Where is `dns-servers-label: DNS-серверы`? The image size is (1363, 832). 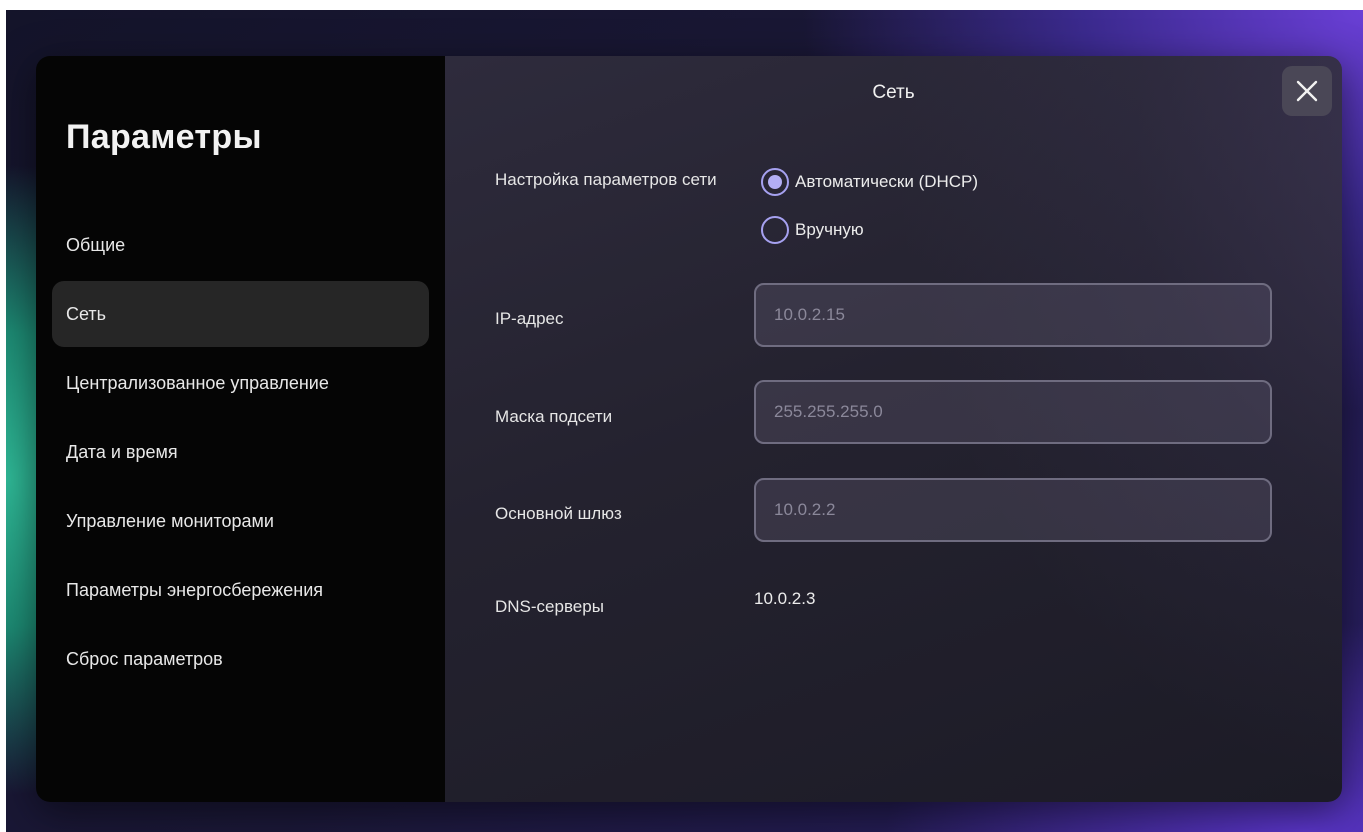 dns-servers-label: DNS-серверы is located at coordinates (549, 606).